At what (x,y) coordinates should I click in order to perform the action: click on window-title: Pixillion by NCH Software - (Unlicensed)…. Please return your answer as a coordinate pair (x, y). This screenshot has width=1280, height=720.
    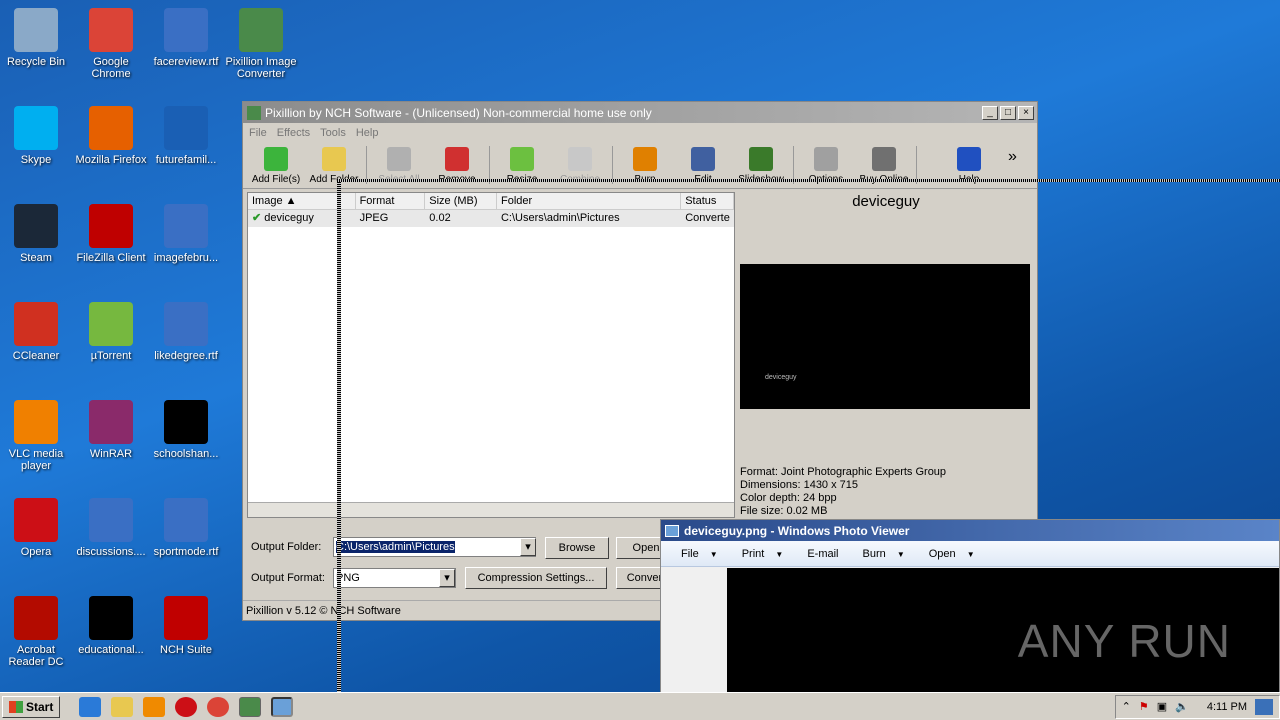
    Looking at the image, I should click on (458, 112).